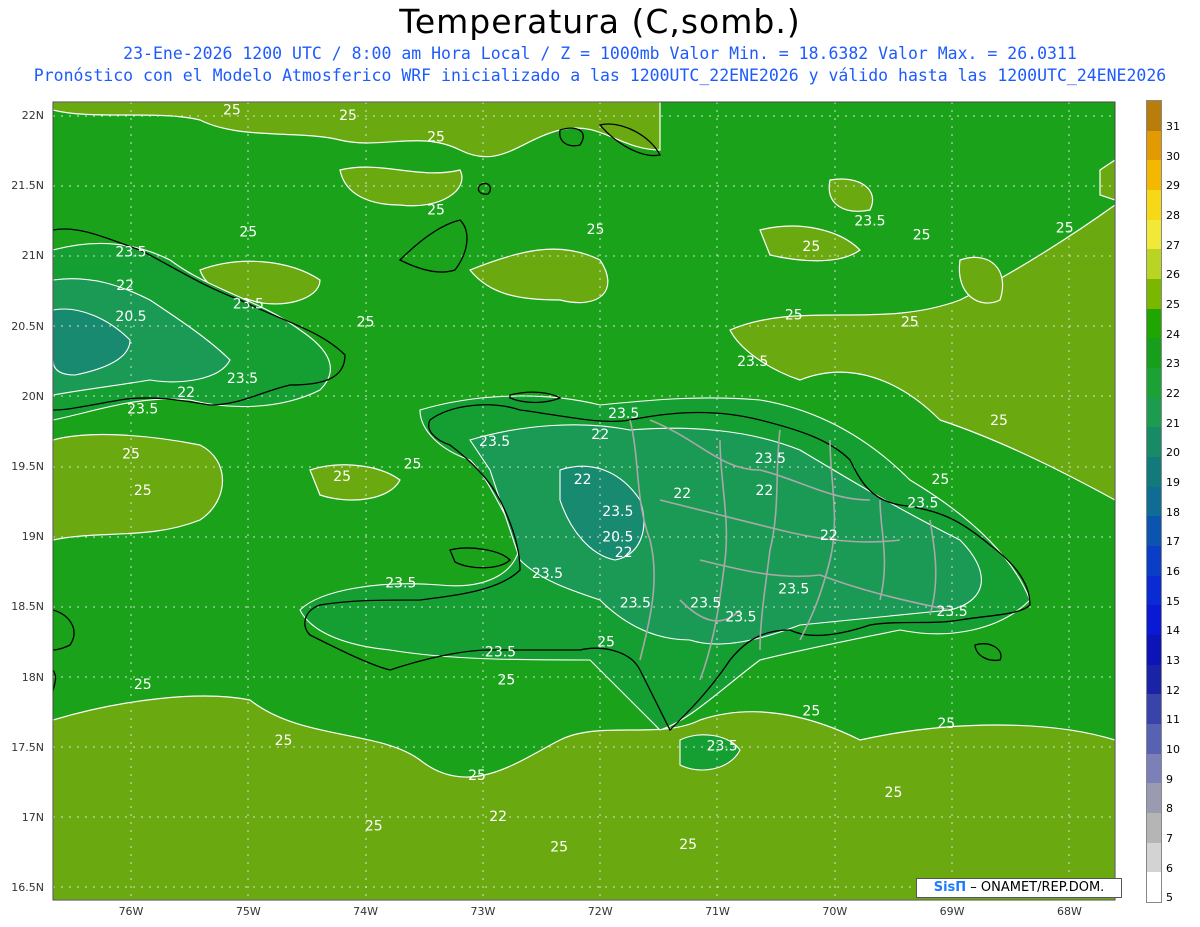 This screenshot has height=927, width=1200. I want to click on latitude-tick: 20N, so click(32, 396).